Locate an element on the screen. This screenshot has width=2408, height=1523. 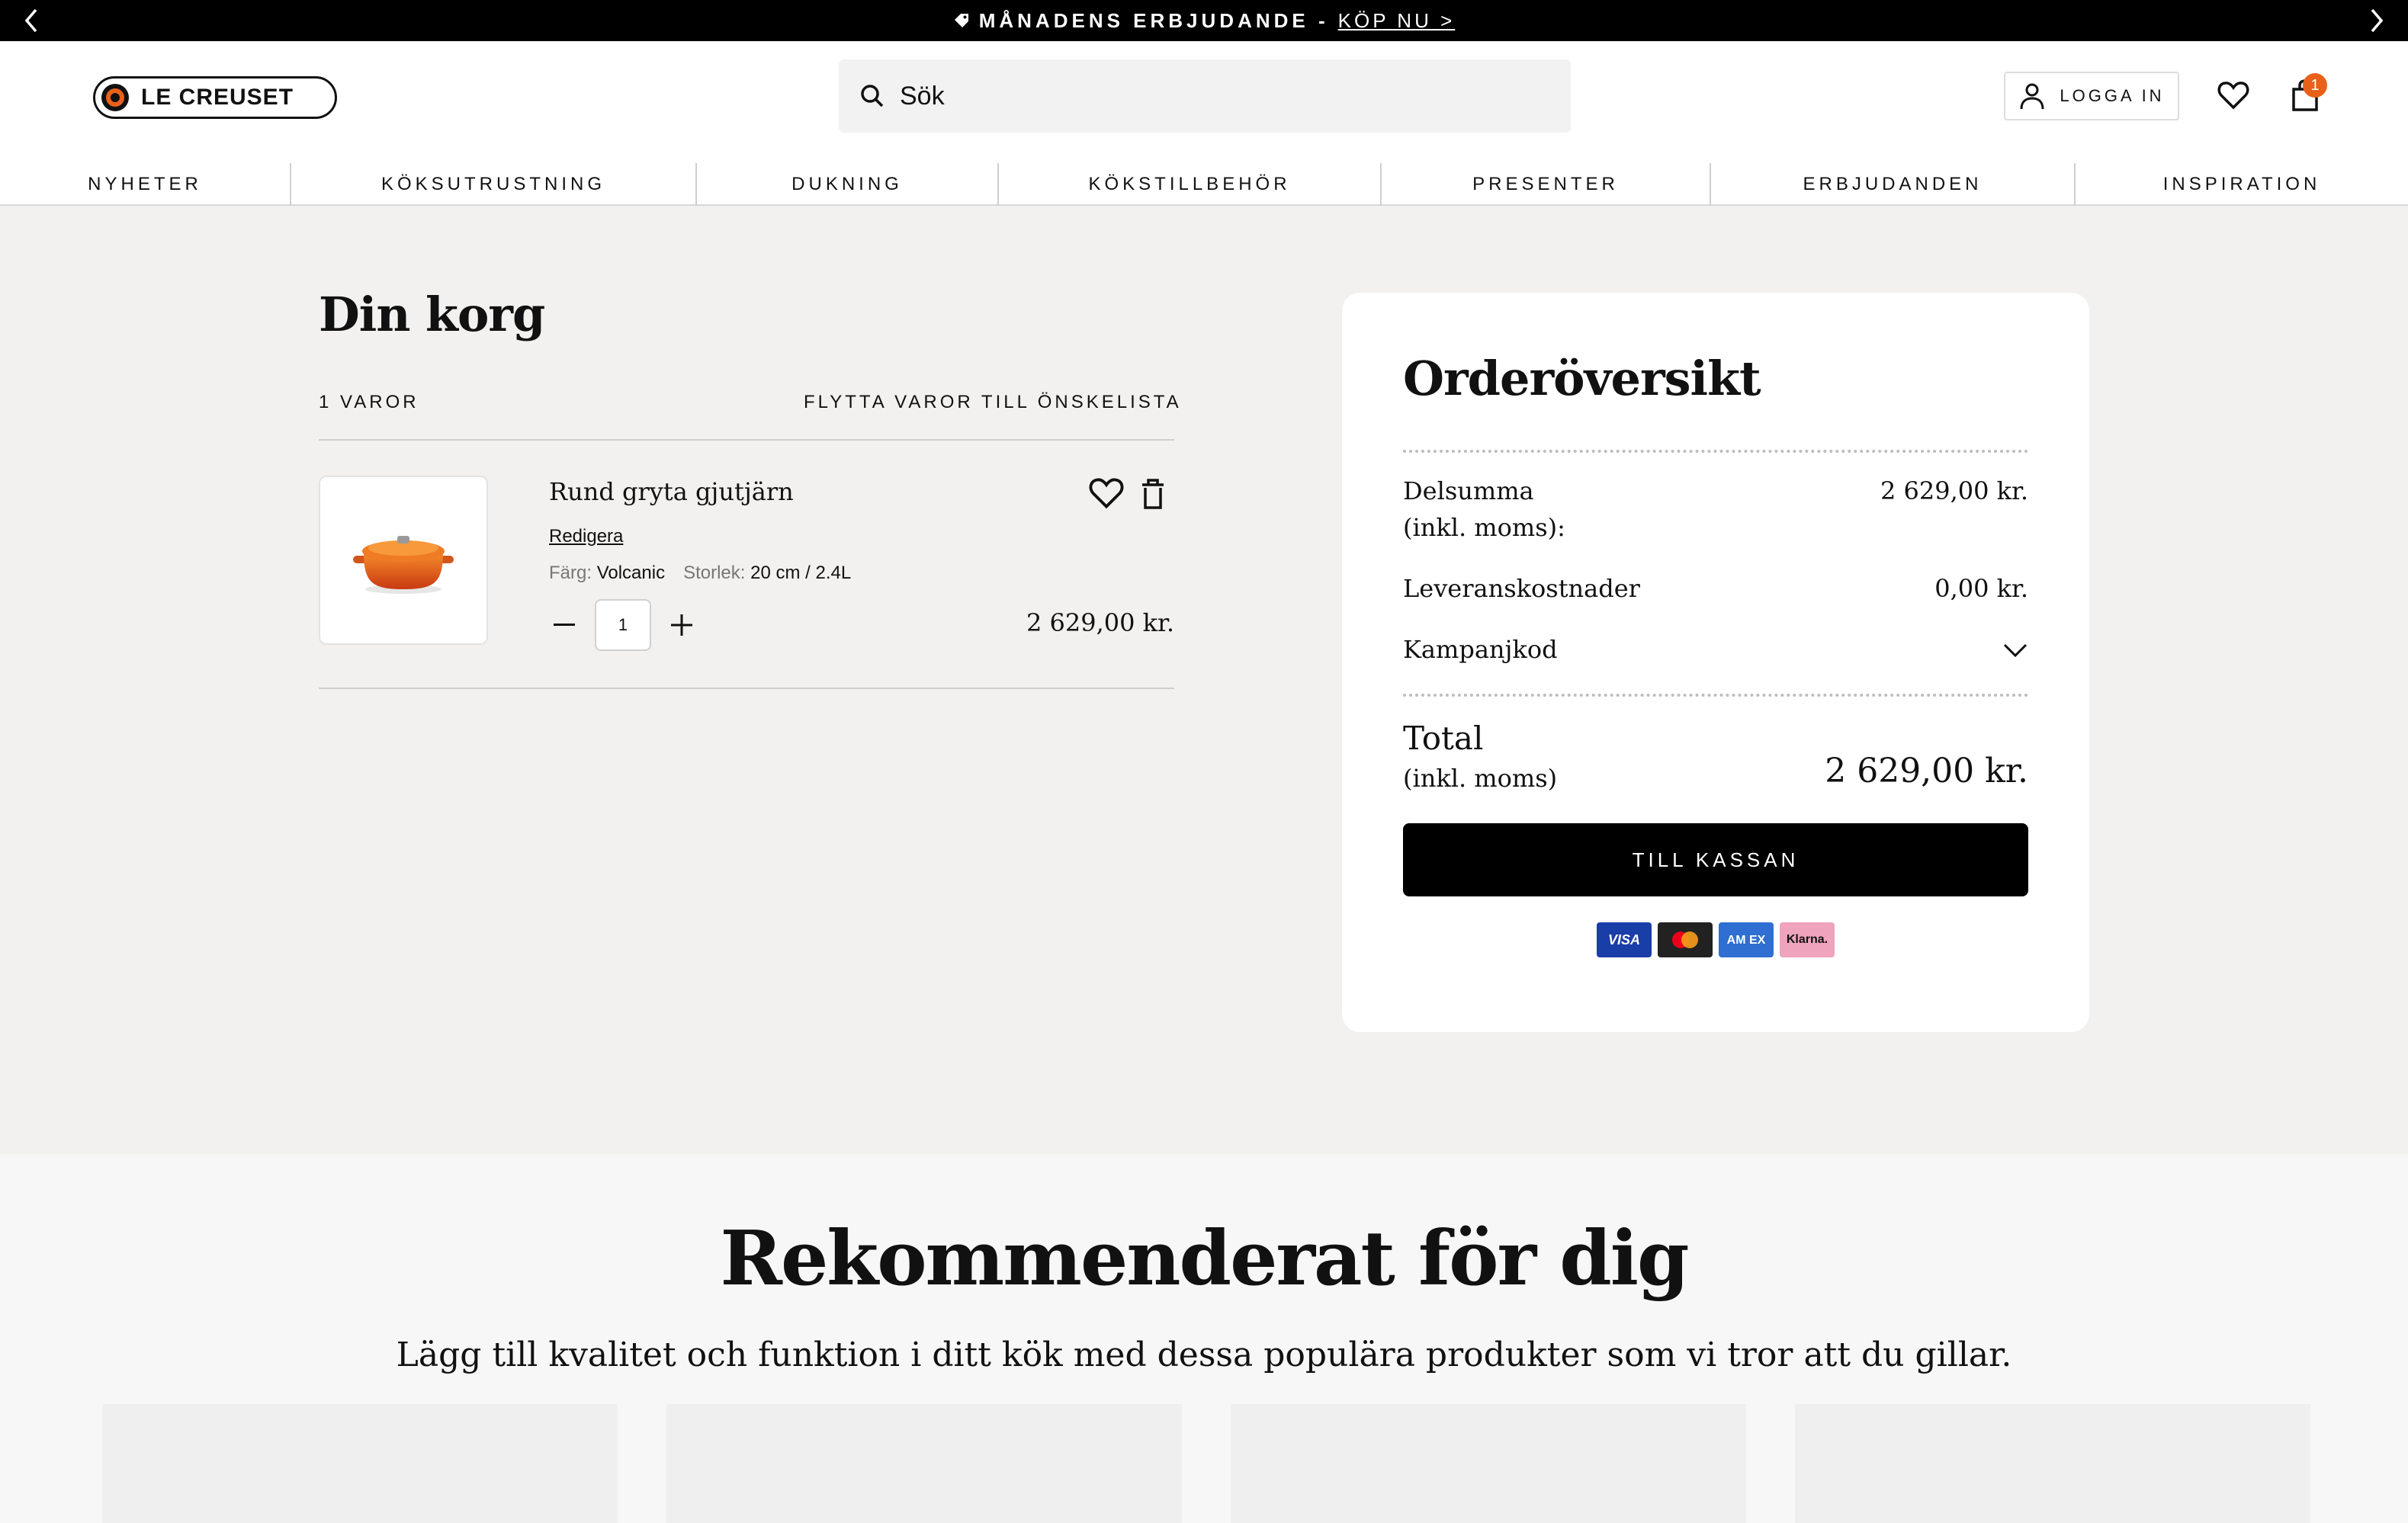
search-bar is located at coordinates (1205, 96).